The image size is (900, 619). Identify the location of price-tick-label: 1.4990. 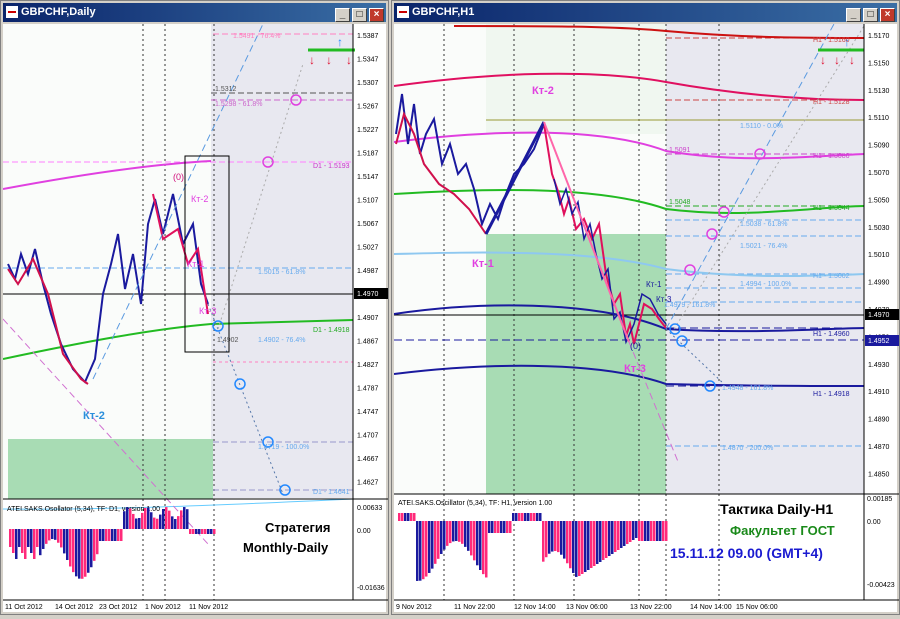
(879, 283).